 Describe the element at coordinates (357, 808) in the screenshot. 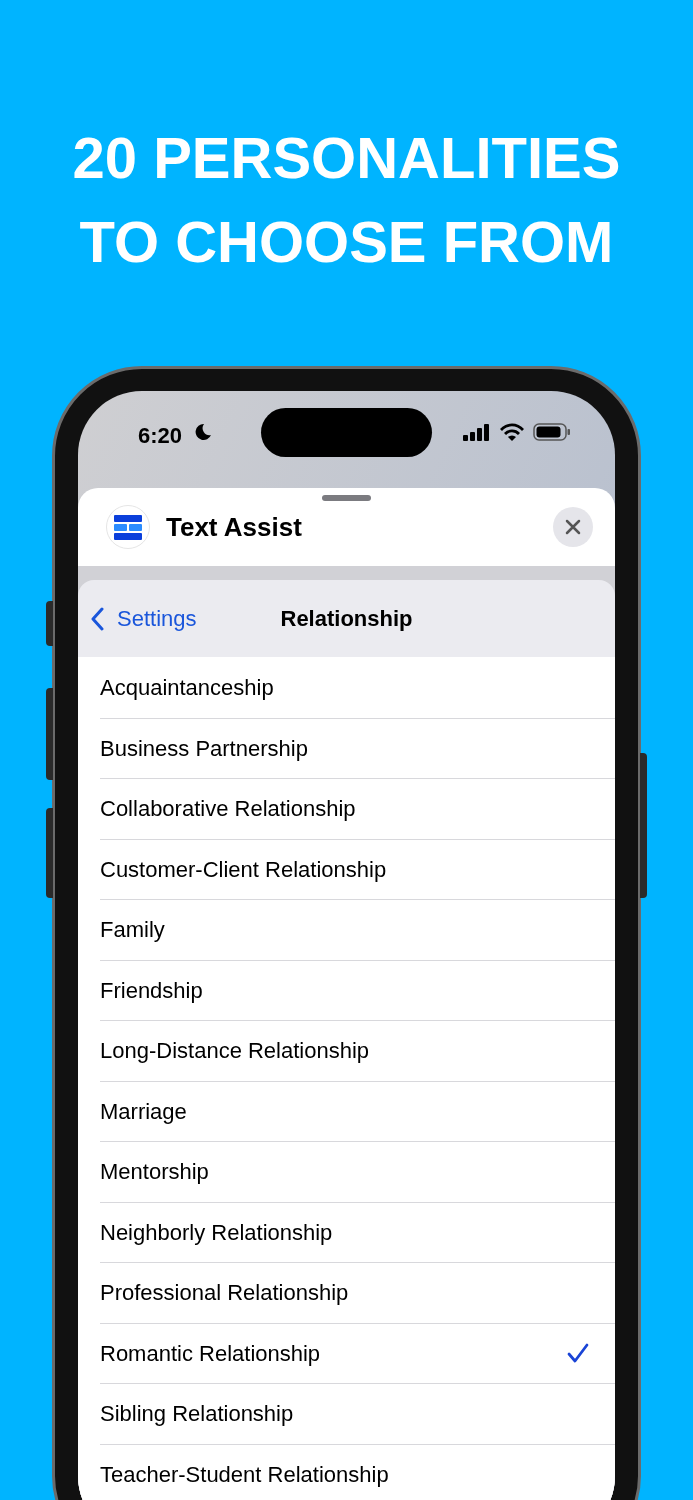

I see `option-row: Collaborative Relationship` at that location.